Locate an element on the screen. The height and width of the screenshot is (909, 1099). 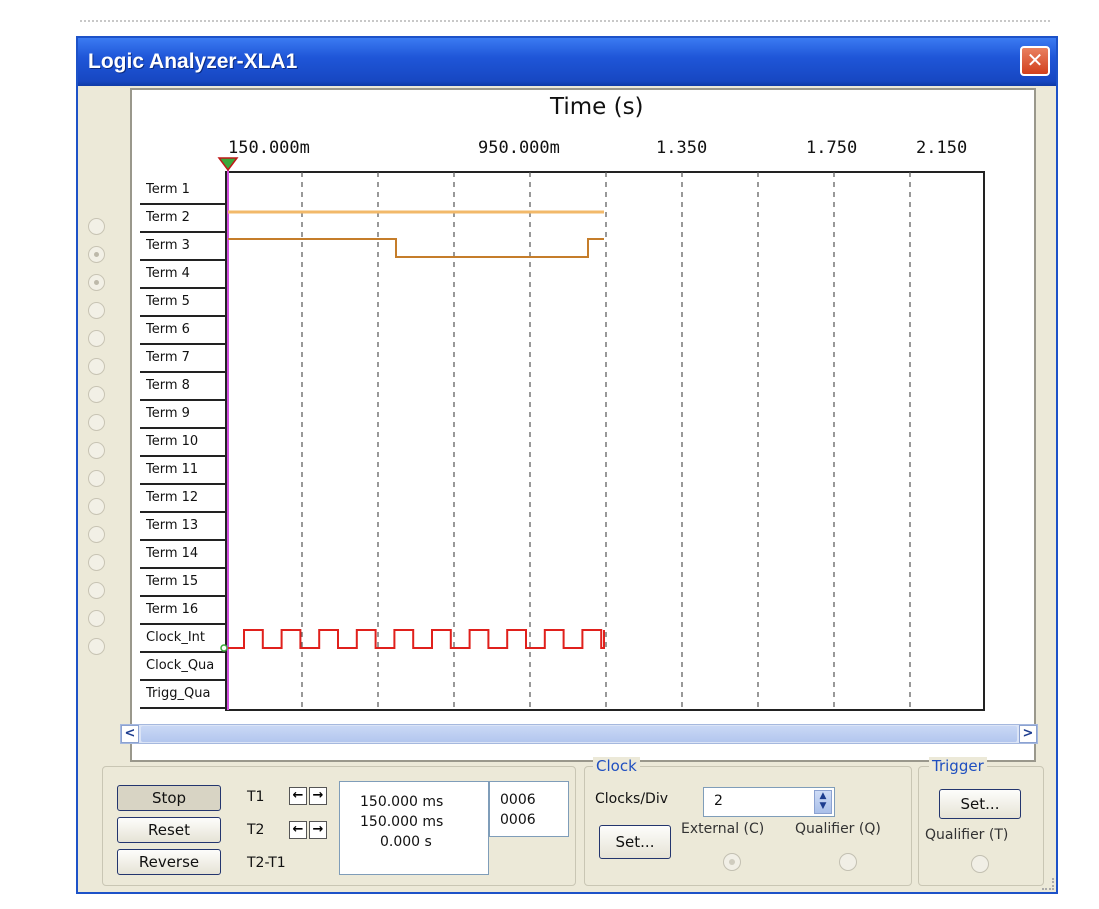
channel-label: Term 9 is located at coordinates (168, 413).